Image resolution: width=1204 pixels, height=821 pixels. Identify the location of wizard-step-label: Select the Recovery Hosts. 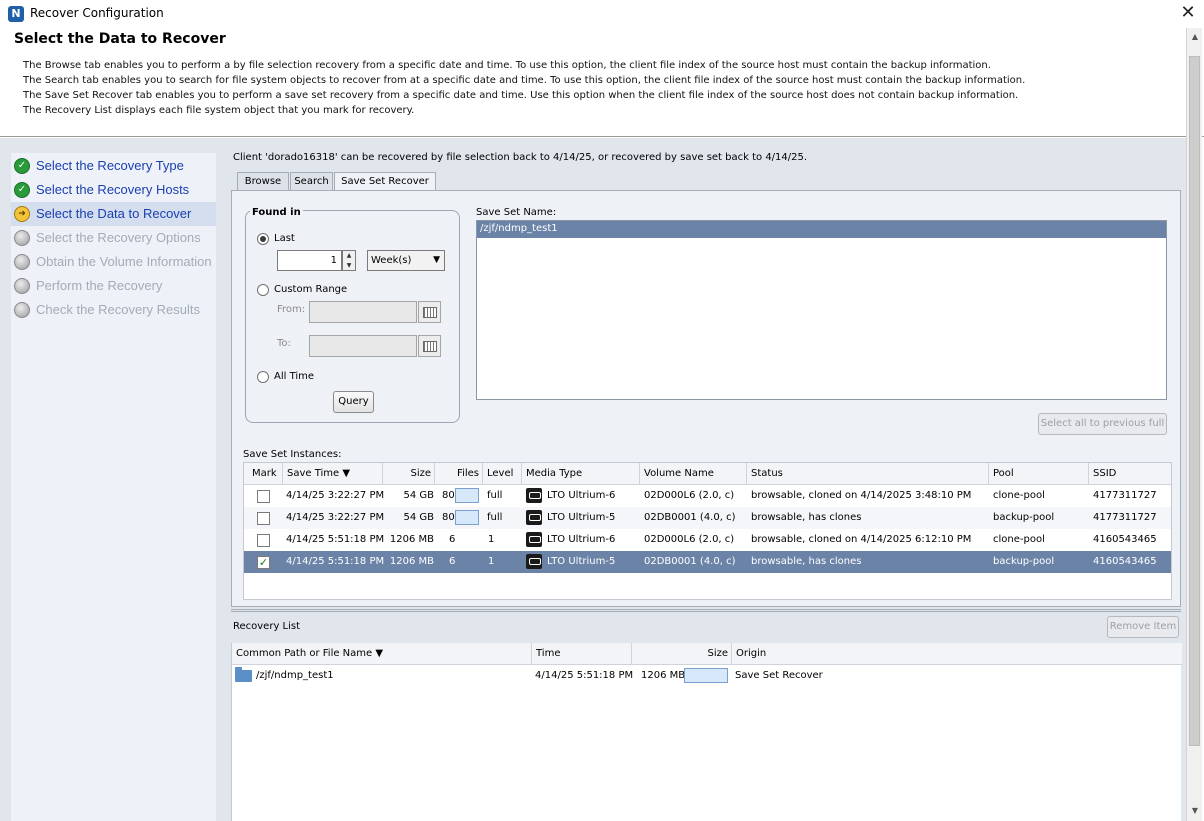
(113, 189).